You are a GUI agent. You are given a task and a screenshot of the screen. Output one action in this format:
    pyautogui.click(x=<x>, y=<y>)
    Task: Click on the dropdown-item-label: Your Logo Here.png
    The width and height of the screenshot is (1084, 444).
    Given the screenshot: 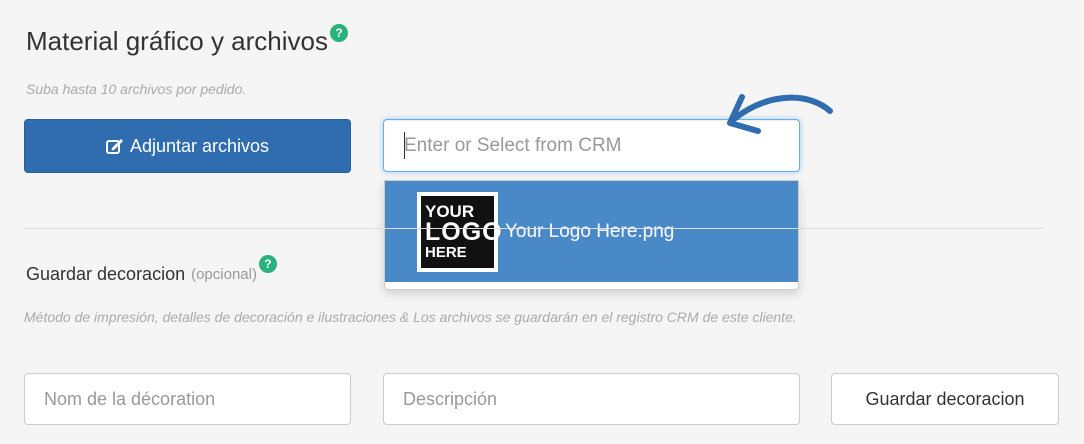 What is the action you would take?
    pyautogui.click(x=590, y=231)
    